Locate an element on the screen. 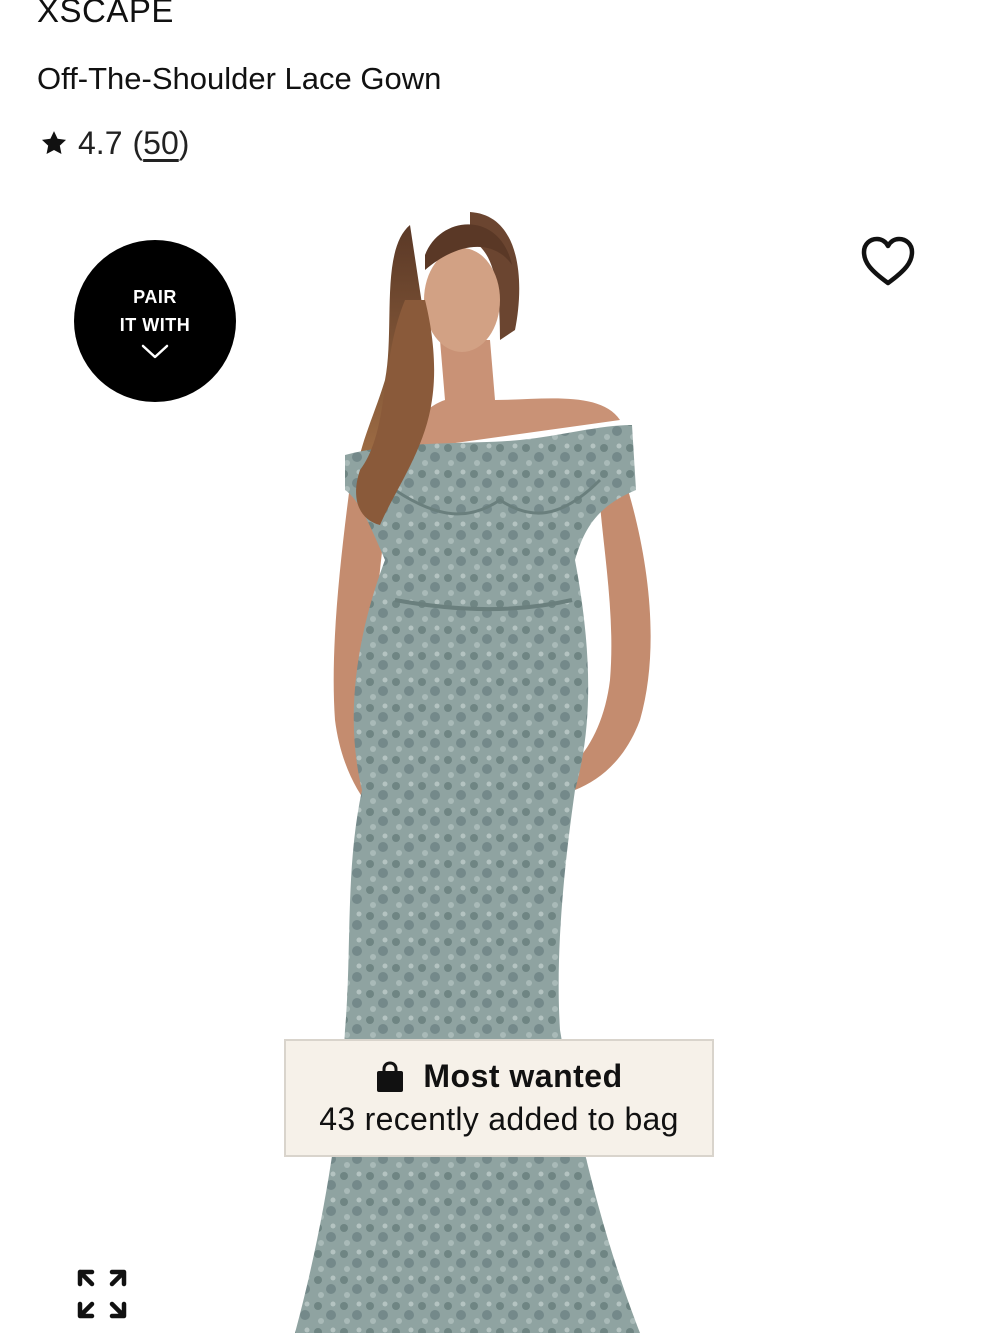  pair-it-label-line2: IT WITH is located at coordinates (155, 325).